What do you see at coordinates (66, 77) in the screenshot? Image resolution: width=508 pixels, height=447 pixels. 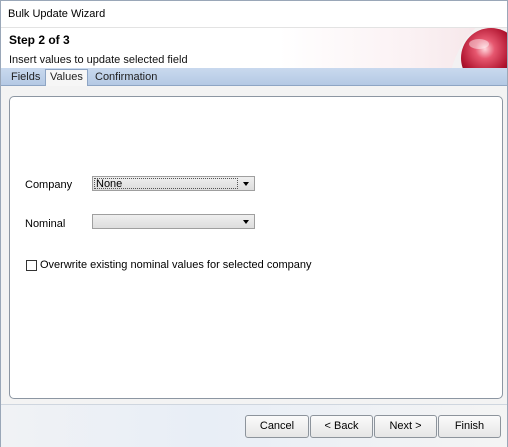 I see `tab-values: Values` at bounding box center [66, 77].